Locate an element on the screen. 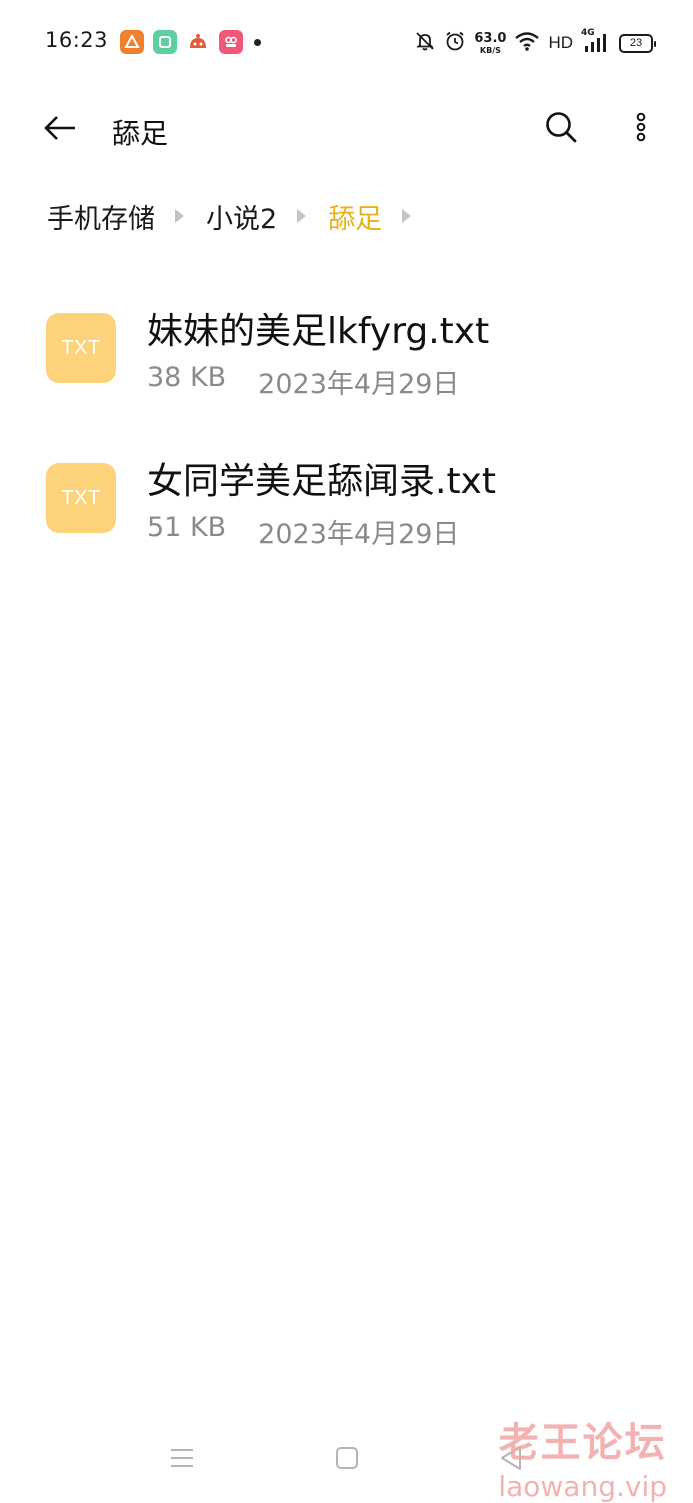 Image resolution: width=693 pixels, height=1503 pixels. search-button is located at coordinates (561, 129).